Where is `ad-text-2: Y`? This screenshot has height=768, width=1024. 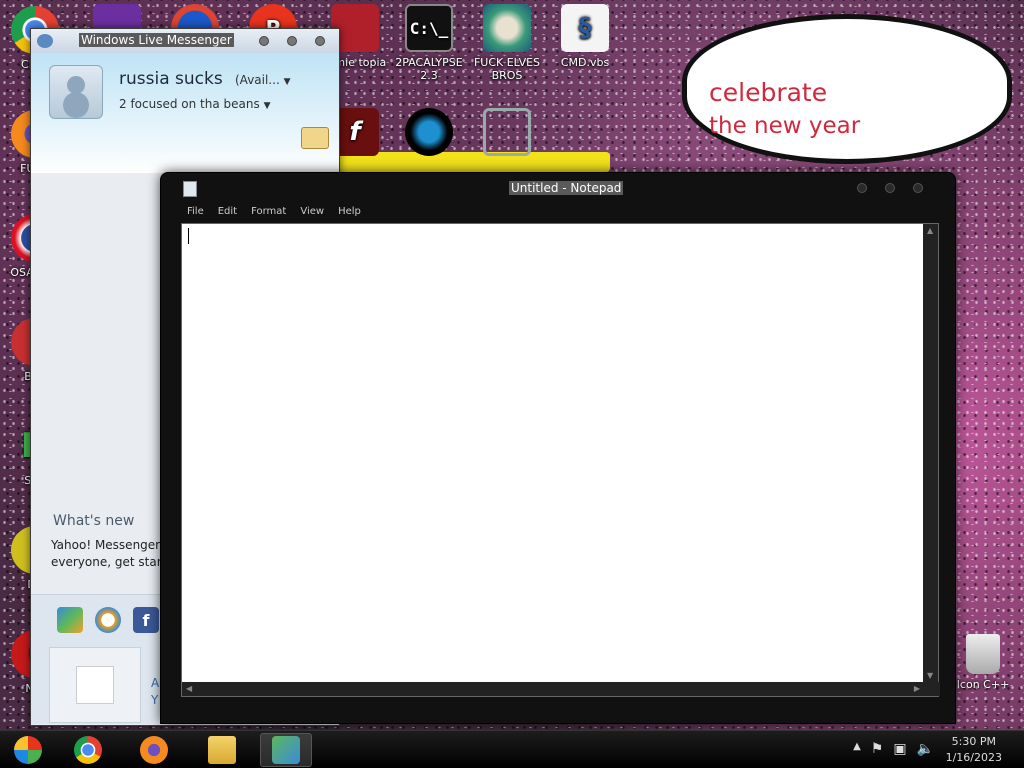
ad-text-2: Y is located at coordinates (155, 700).